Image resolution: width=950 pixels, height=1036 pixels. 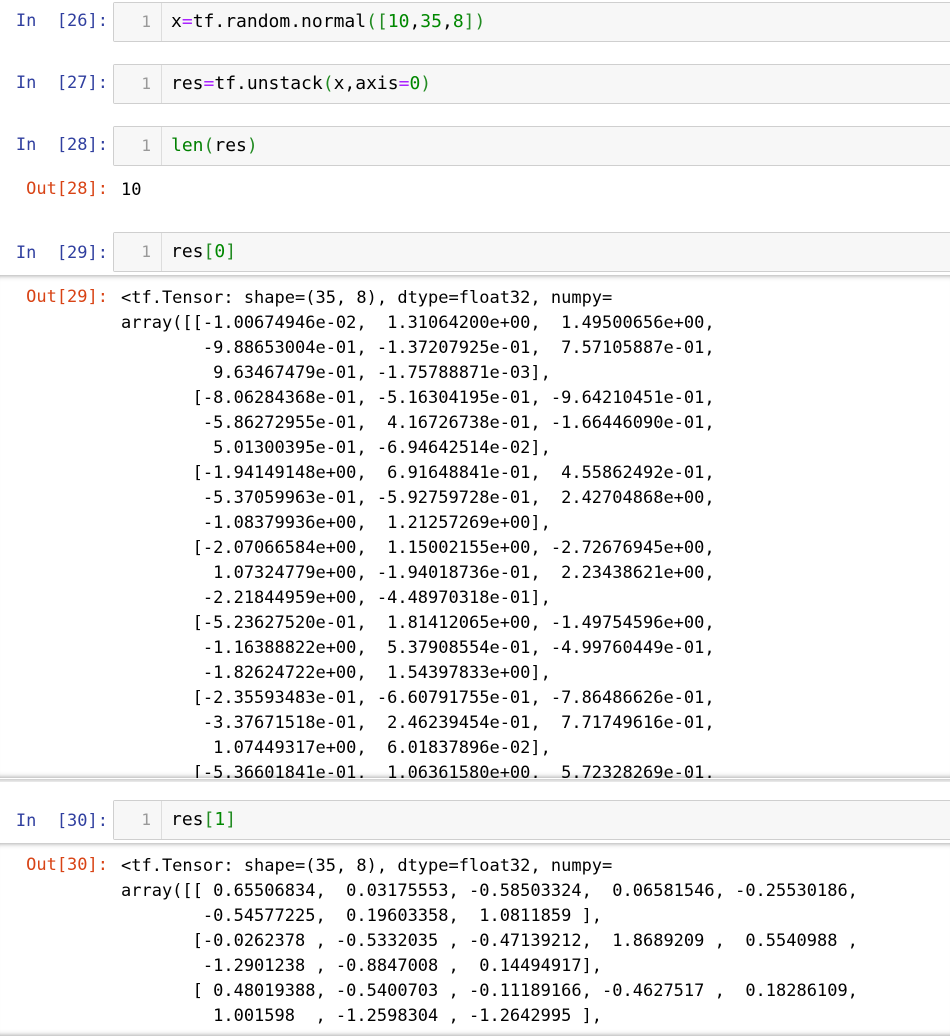 What do you see at coordinates (301, 83) in the screenshot?
I see `code-text: res=tf.unstack(x,axis=0)` at bounding box center [301, 83].